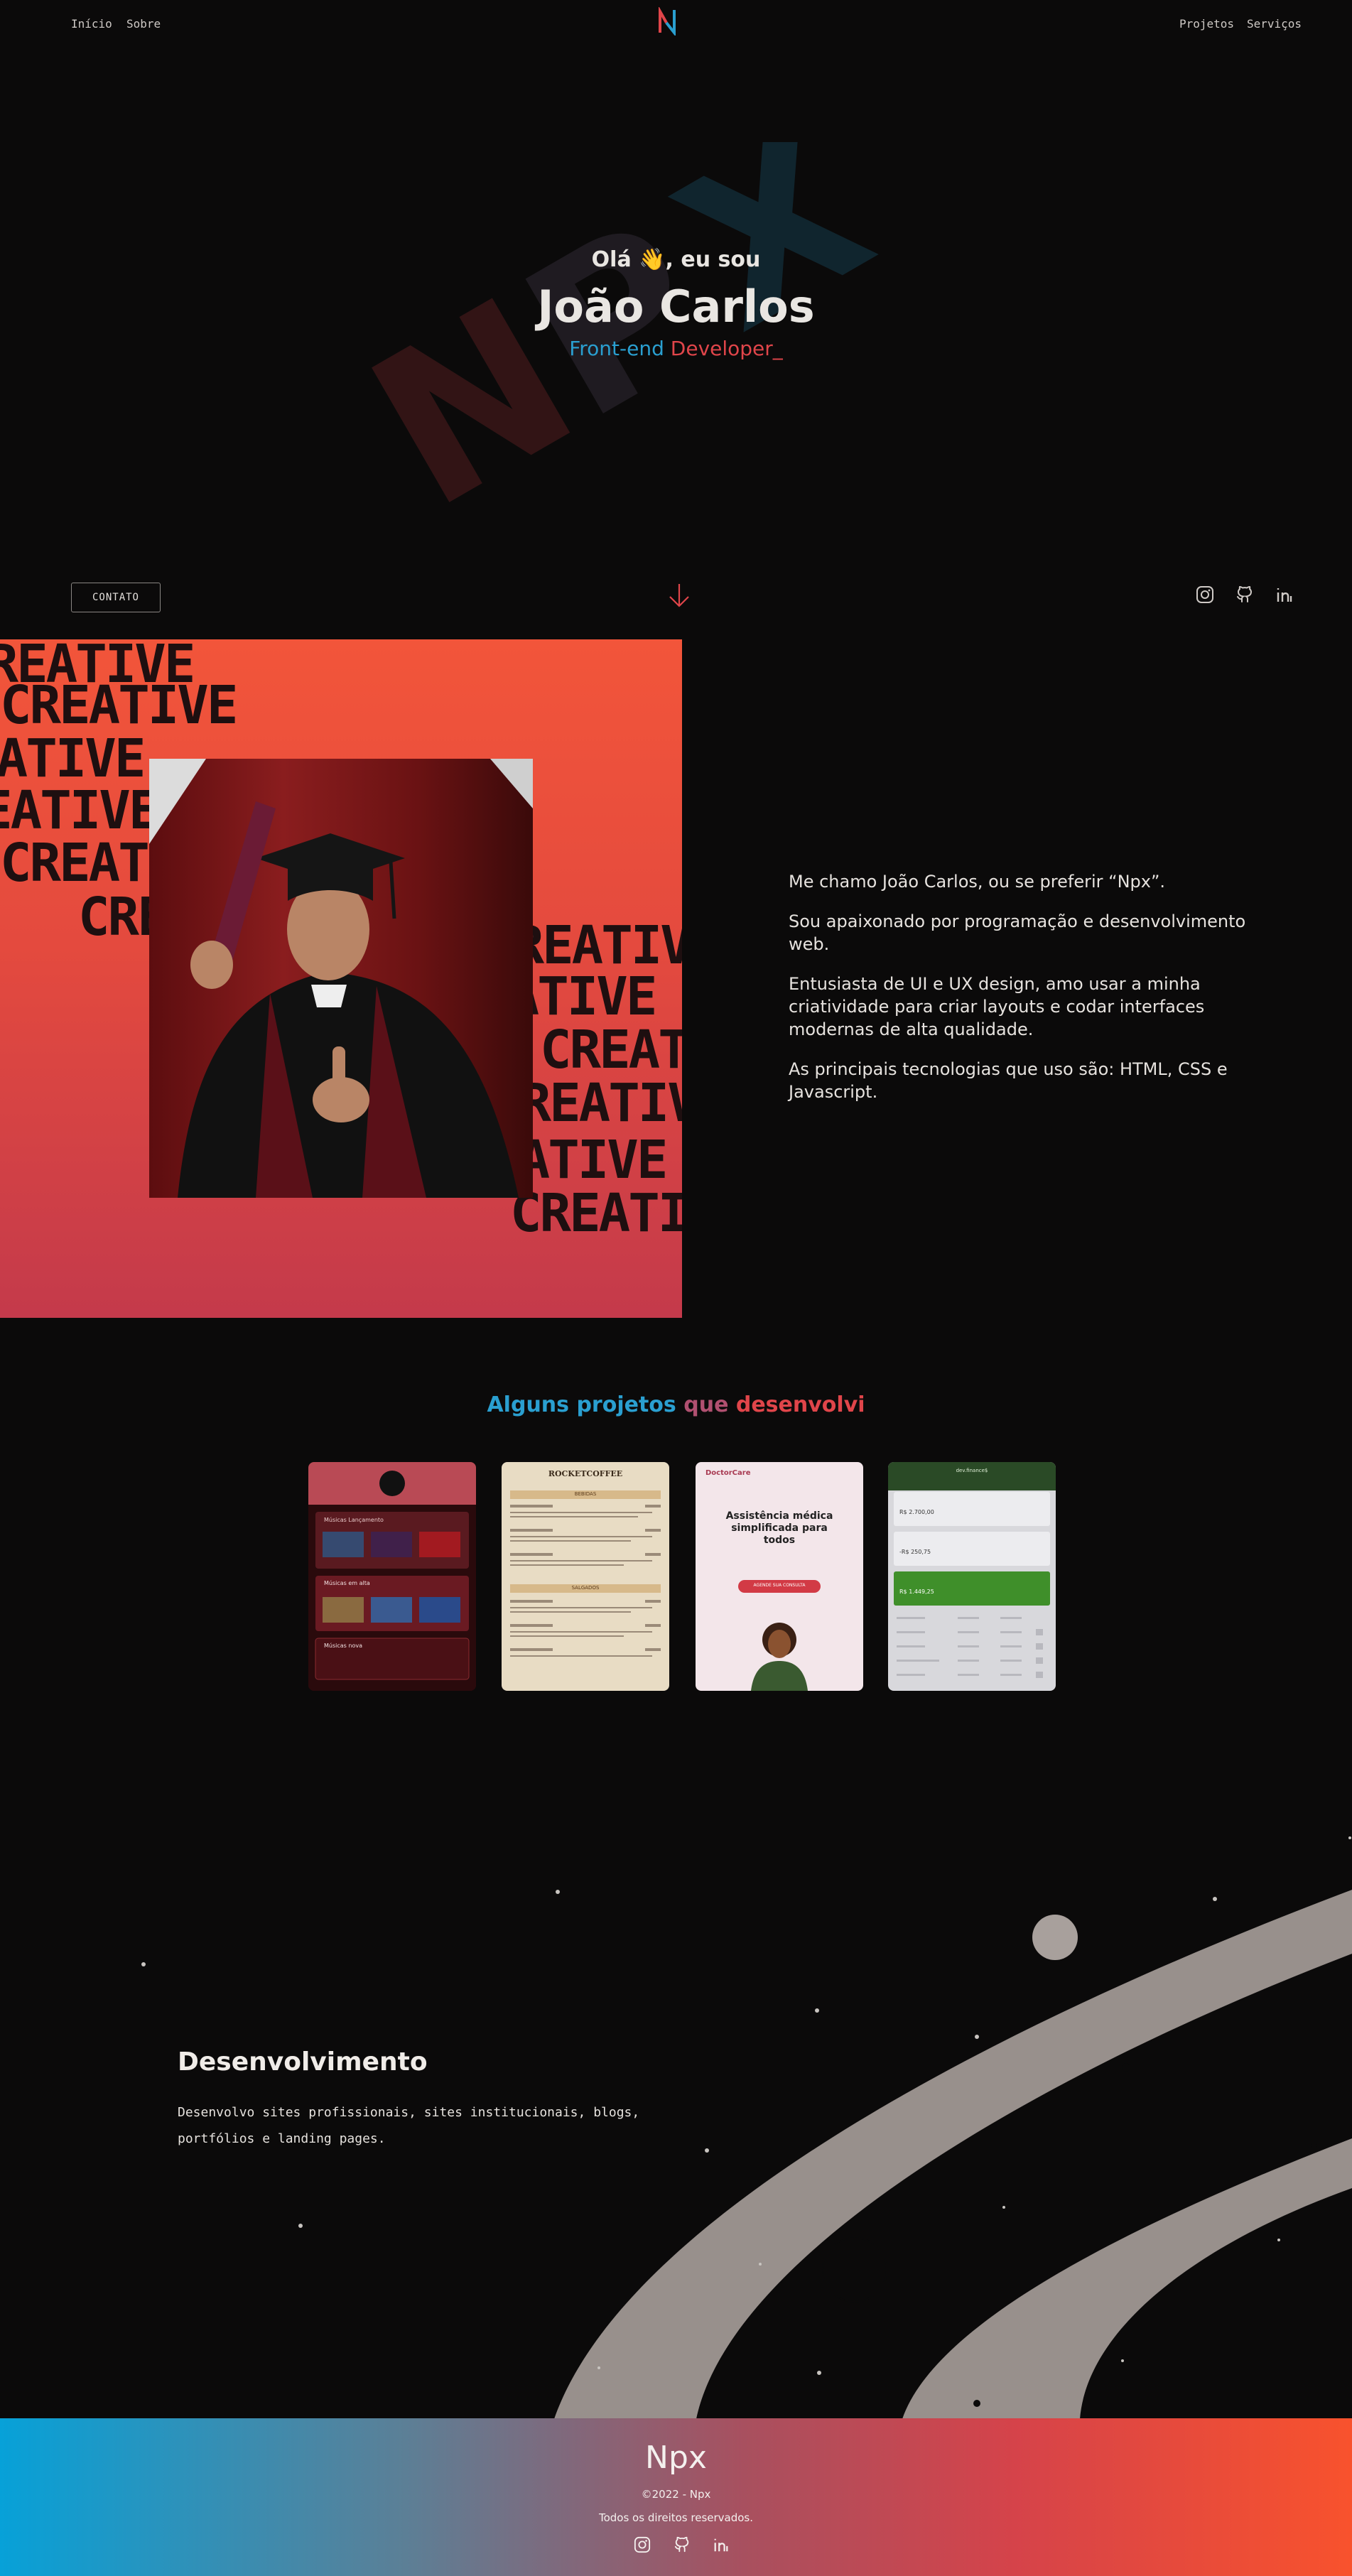 The image size is (1352, 2576). What do you see at coordinates (667, 21) in the screenshot?
I see `n-logo-icon` at bounding box center [667, 21].